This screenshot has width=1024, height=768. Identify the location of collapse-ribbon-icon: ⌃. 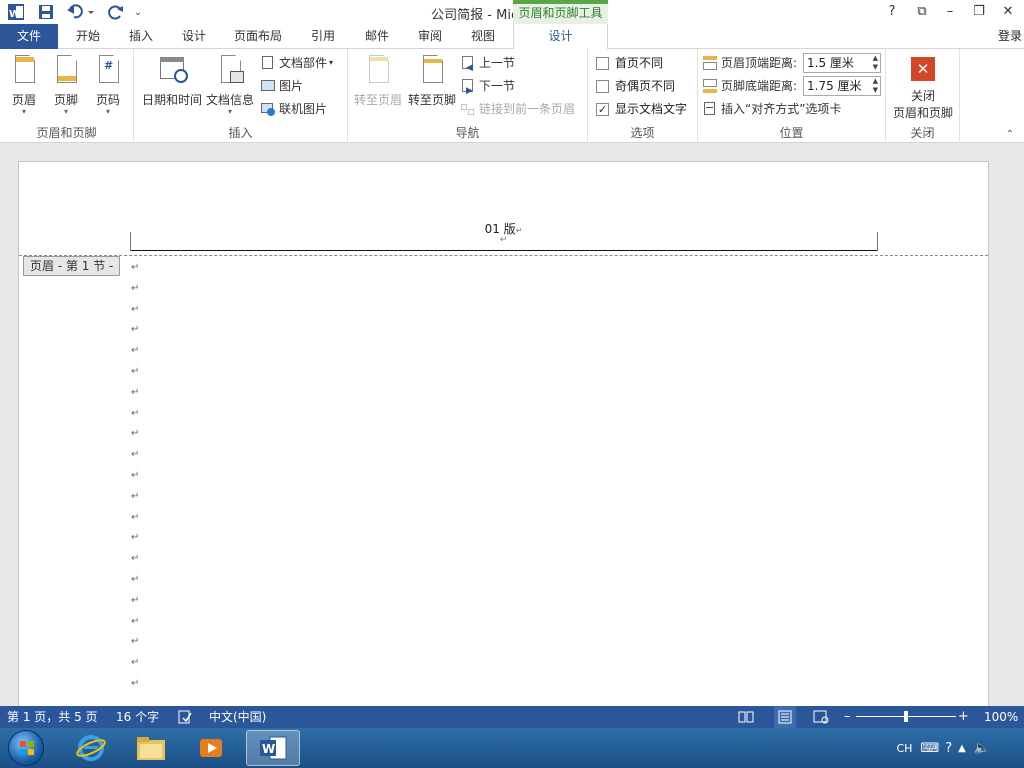
(1010, 134).